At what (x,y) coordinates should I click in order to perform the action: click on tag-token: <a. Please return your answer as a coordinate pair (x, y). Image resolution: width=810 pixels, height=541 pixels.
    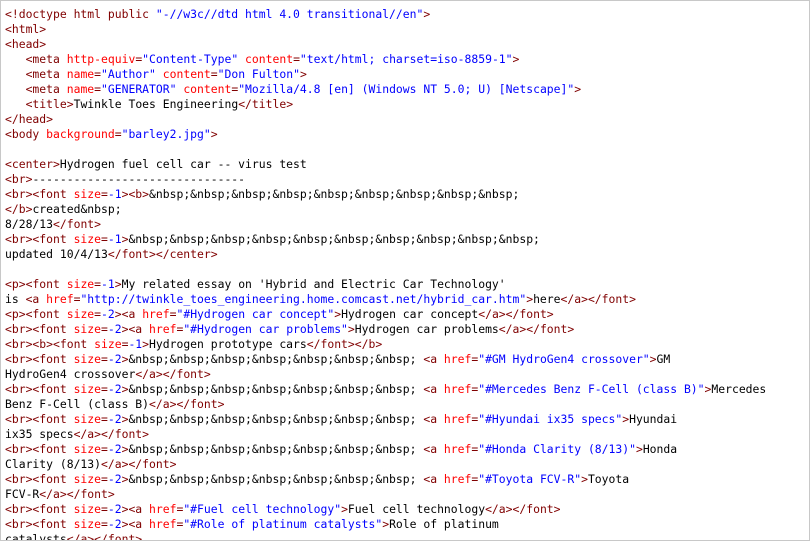
    Looking at the image, I should click on (433, 449).